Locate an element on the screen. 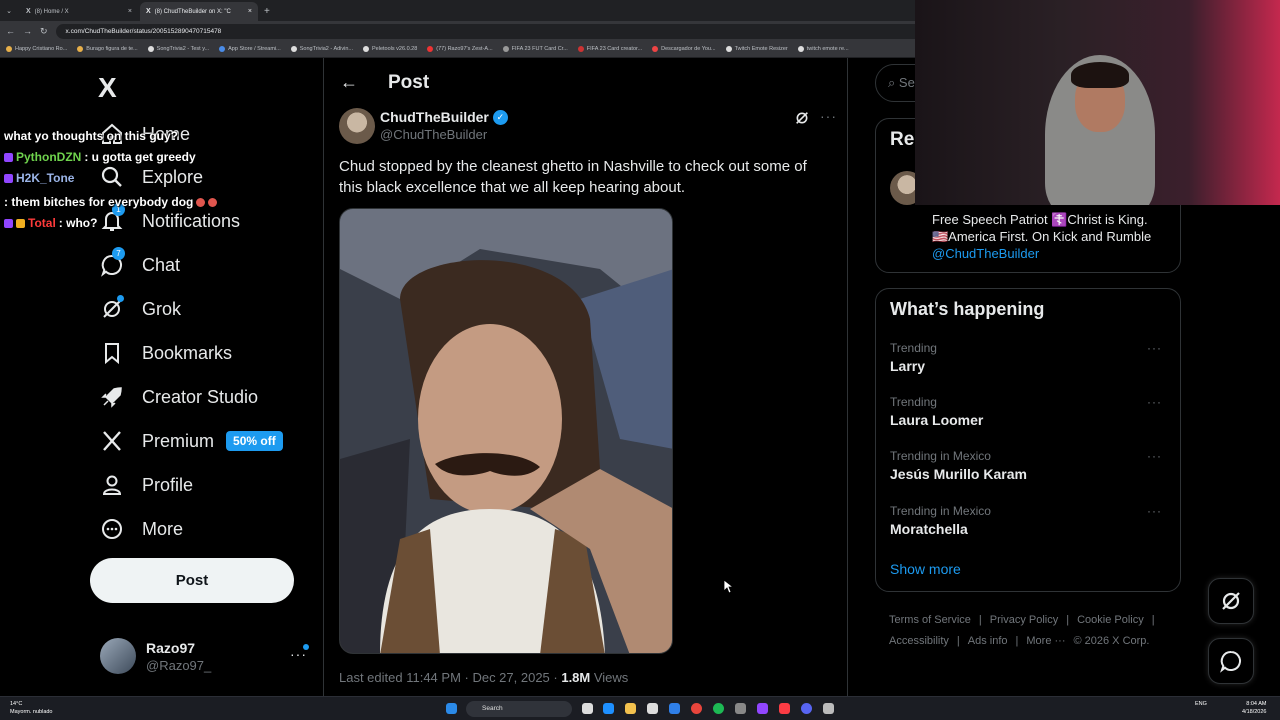 The height and width of the screenshot is (720, 1280). app-icon is located at coordinates (740, 708).